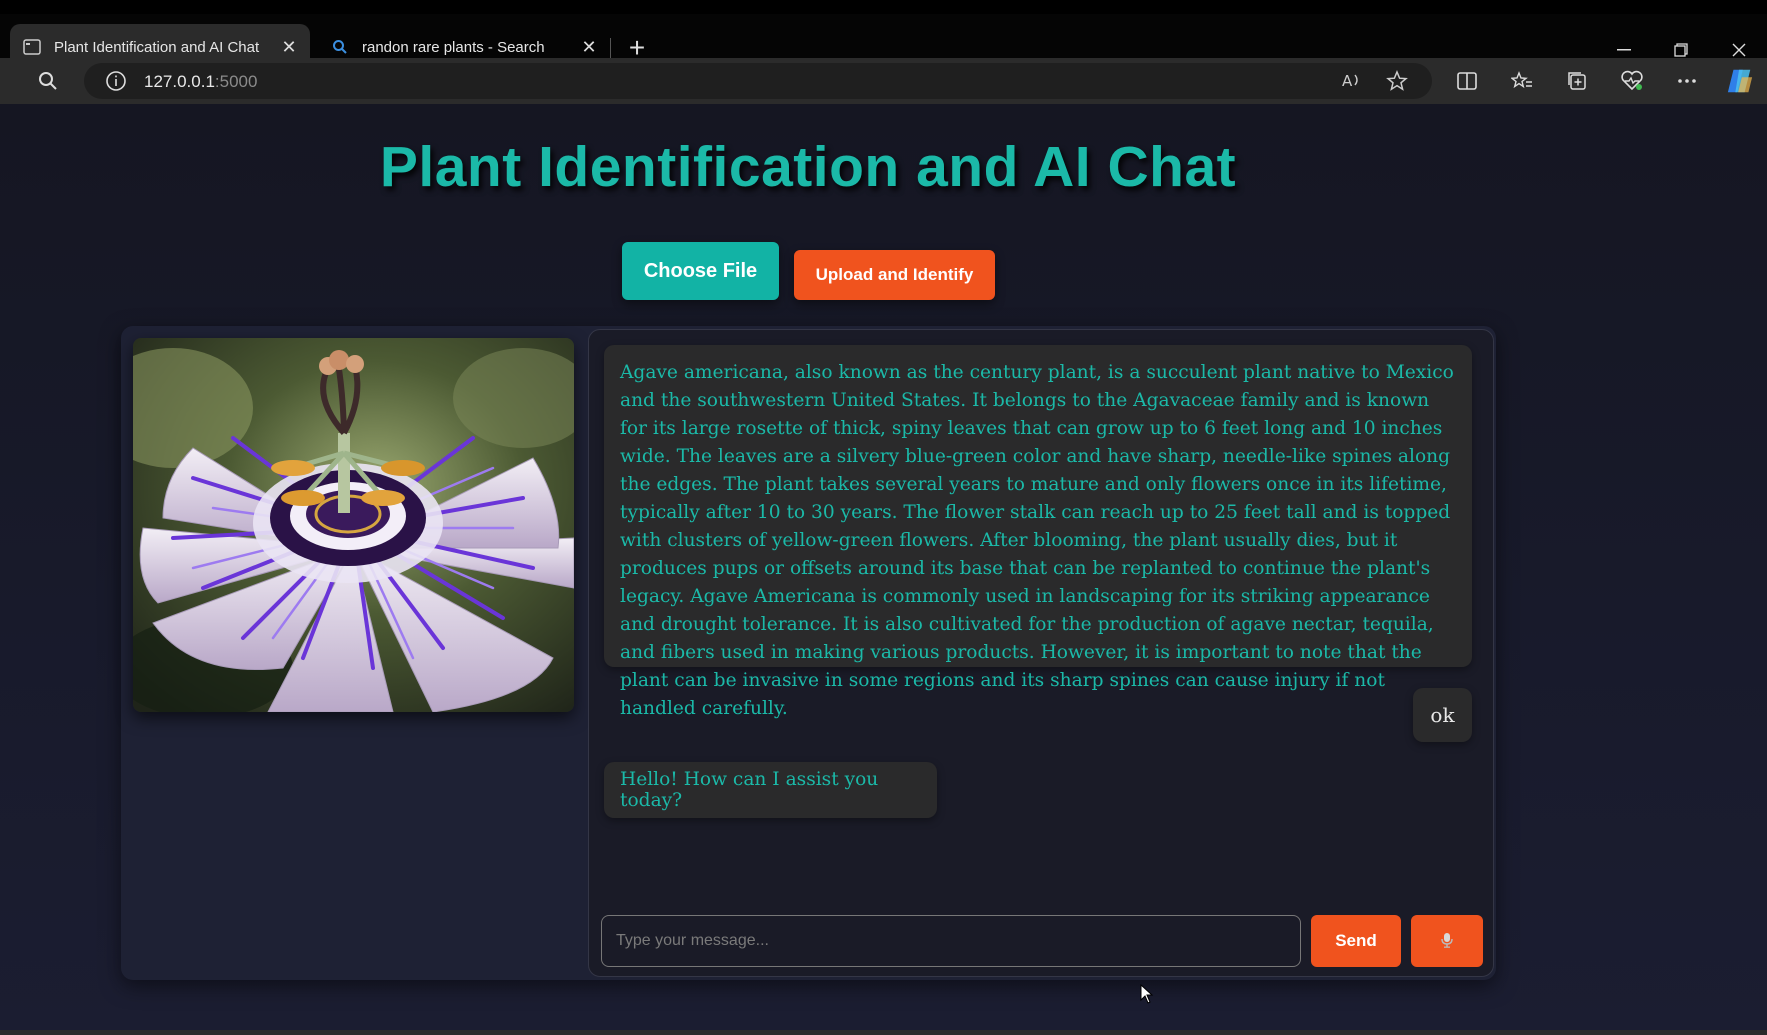 Image resolution: width=1767 pixels, height=1035 pixels. Describe the element at coordinates (1347, 81) in the screenshot. I see `svg-text: A` at that location.